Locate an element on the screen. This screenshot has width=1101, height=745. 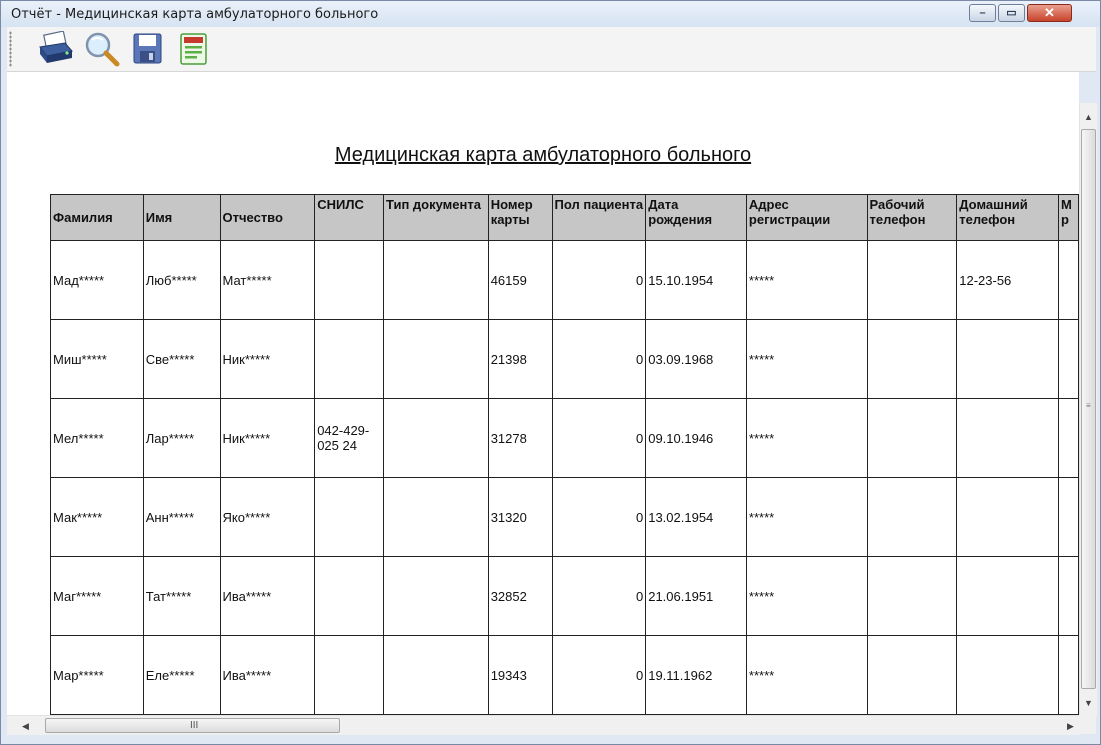
column-header: Домашний телефон is located at coordinates (1007, 217).